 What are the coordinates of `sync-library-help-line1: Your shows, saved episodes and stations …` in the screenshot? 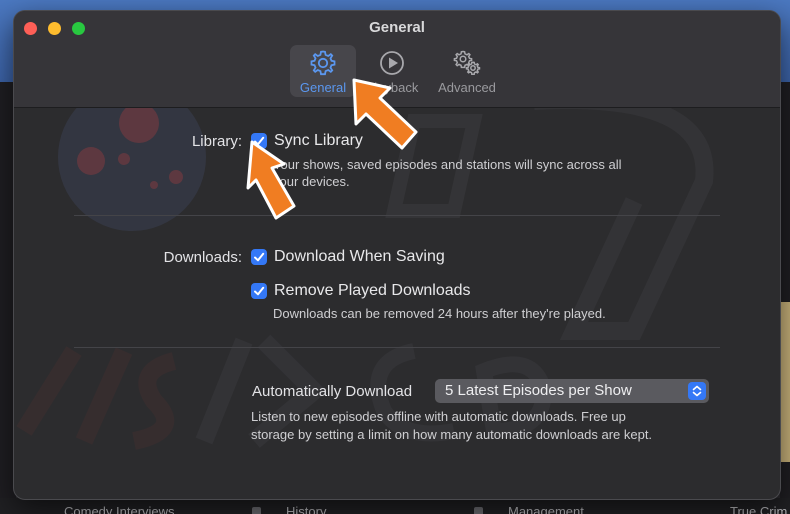 It's located at (447, 164).